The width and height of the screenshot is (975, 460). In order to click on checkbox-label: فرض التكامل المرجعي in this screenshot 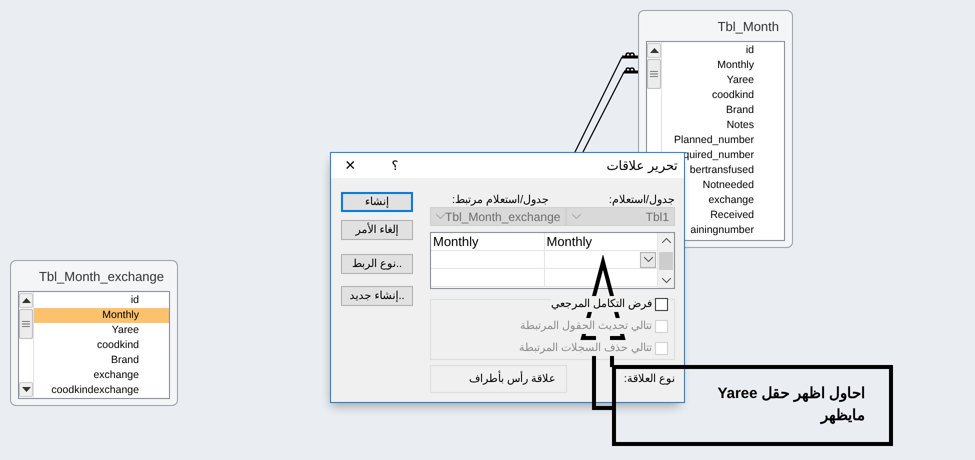, I will do `click(601, 304)`.